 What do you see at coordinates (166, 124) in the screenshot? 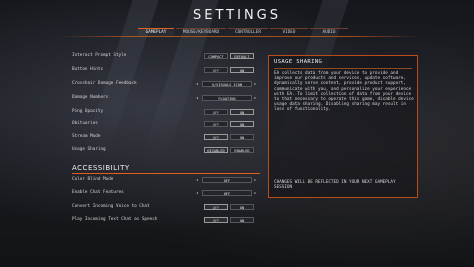
I see `setting-row-obituaries: Obituaries OFF ON` at bounding box center [166, 124].